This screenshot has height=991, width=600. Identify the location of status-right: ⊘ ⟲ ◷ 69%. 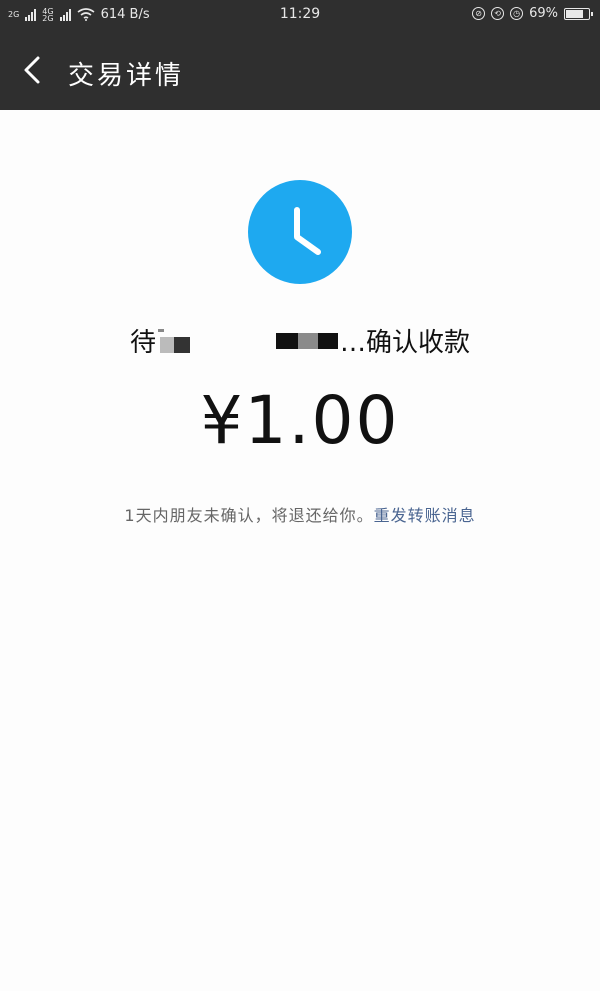
(532, 13).